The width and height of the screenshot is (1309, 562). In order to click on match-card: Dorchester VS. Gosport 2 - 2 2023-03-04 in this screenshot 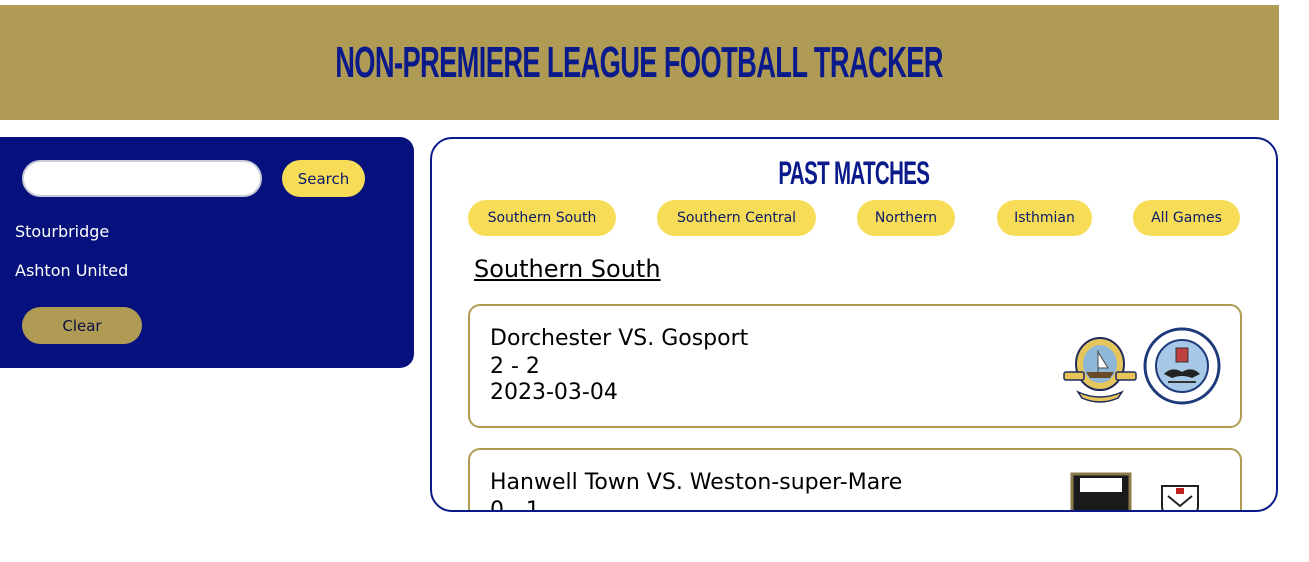, I will do `click(855, 366)`.